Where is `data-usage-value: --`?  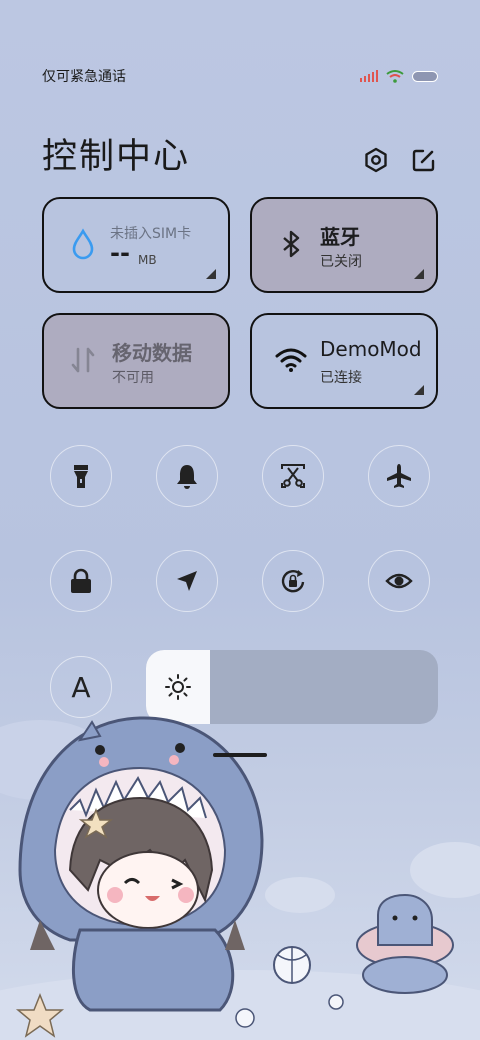 data-usage-value: -- is located at coordinates (120, 253).